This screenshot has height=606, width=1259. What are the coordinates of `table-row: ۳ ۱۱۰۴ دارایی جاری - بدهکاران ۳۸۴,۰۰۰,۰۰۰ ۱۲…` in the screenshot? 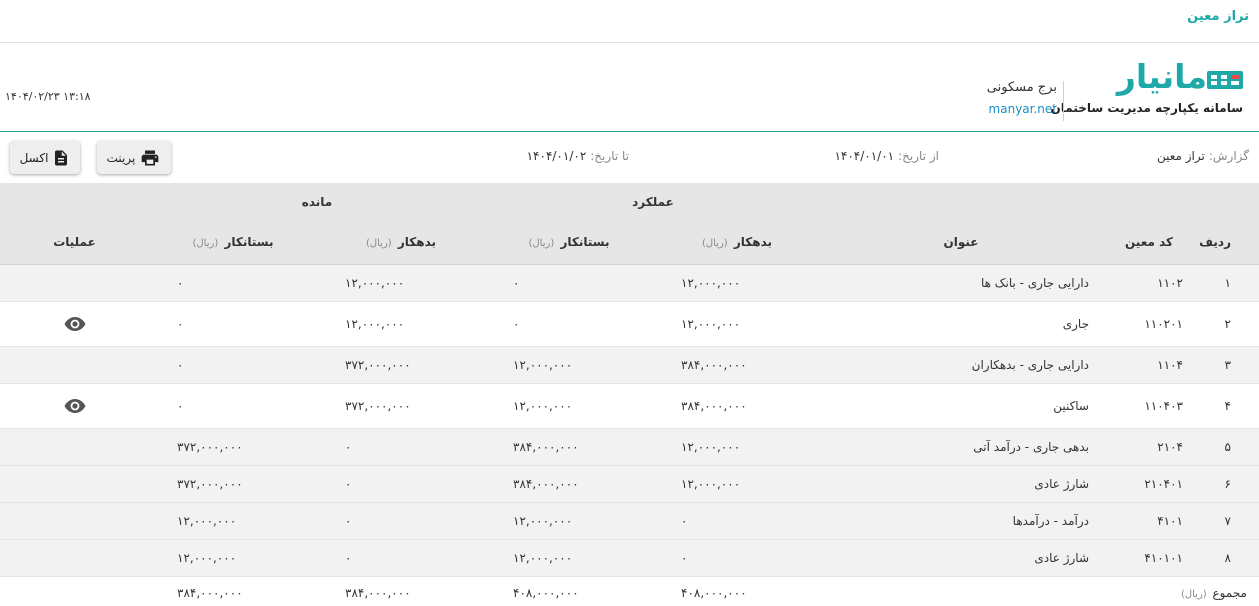 It's located at (629, 365).